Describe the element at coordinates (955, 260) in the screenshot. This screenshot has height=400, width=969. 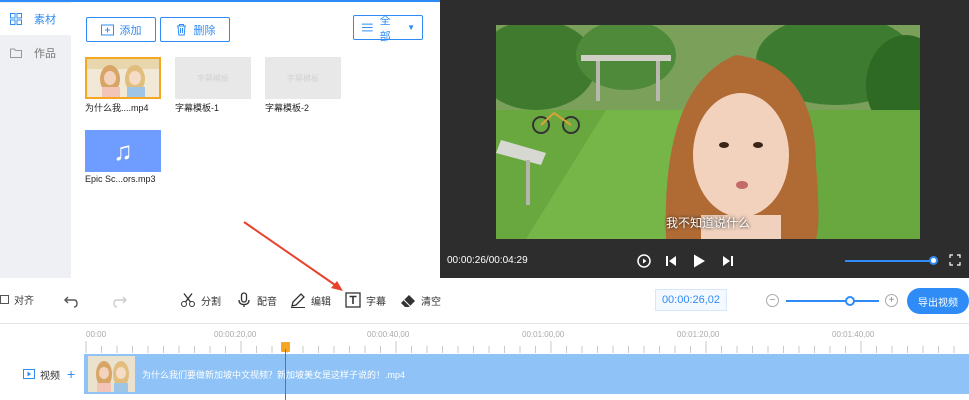
I see `fullscreen-icon` at that location.